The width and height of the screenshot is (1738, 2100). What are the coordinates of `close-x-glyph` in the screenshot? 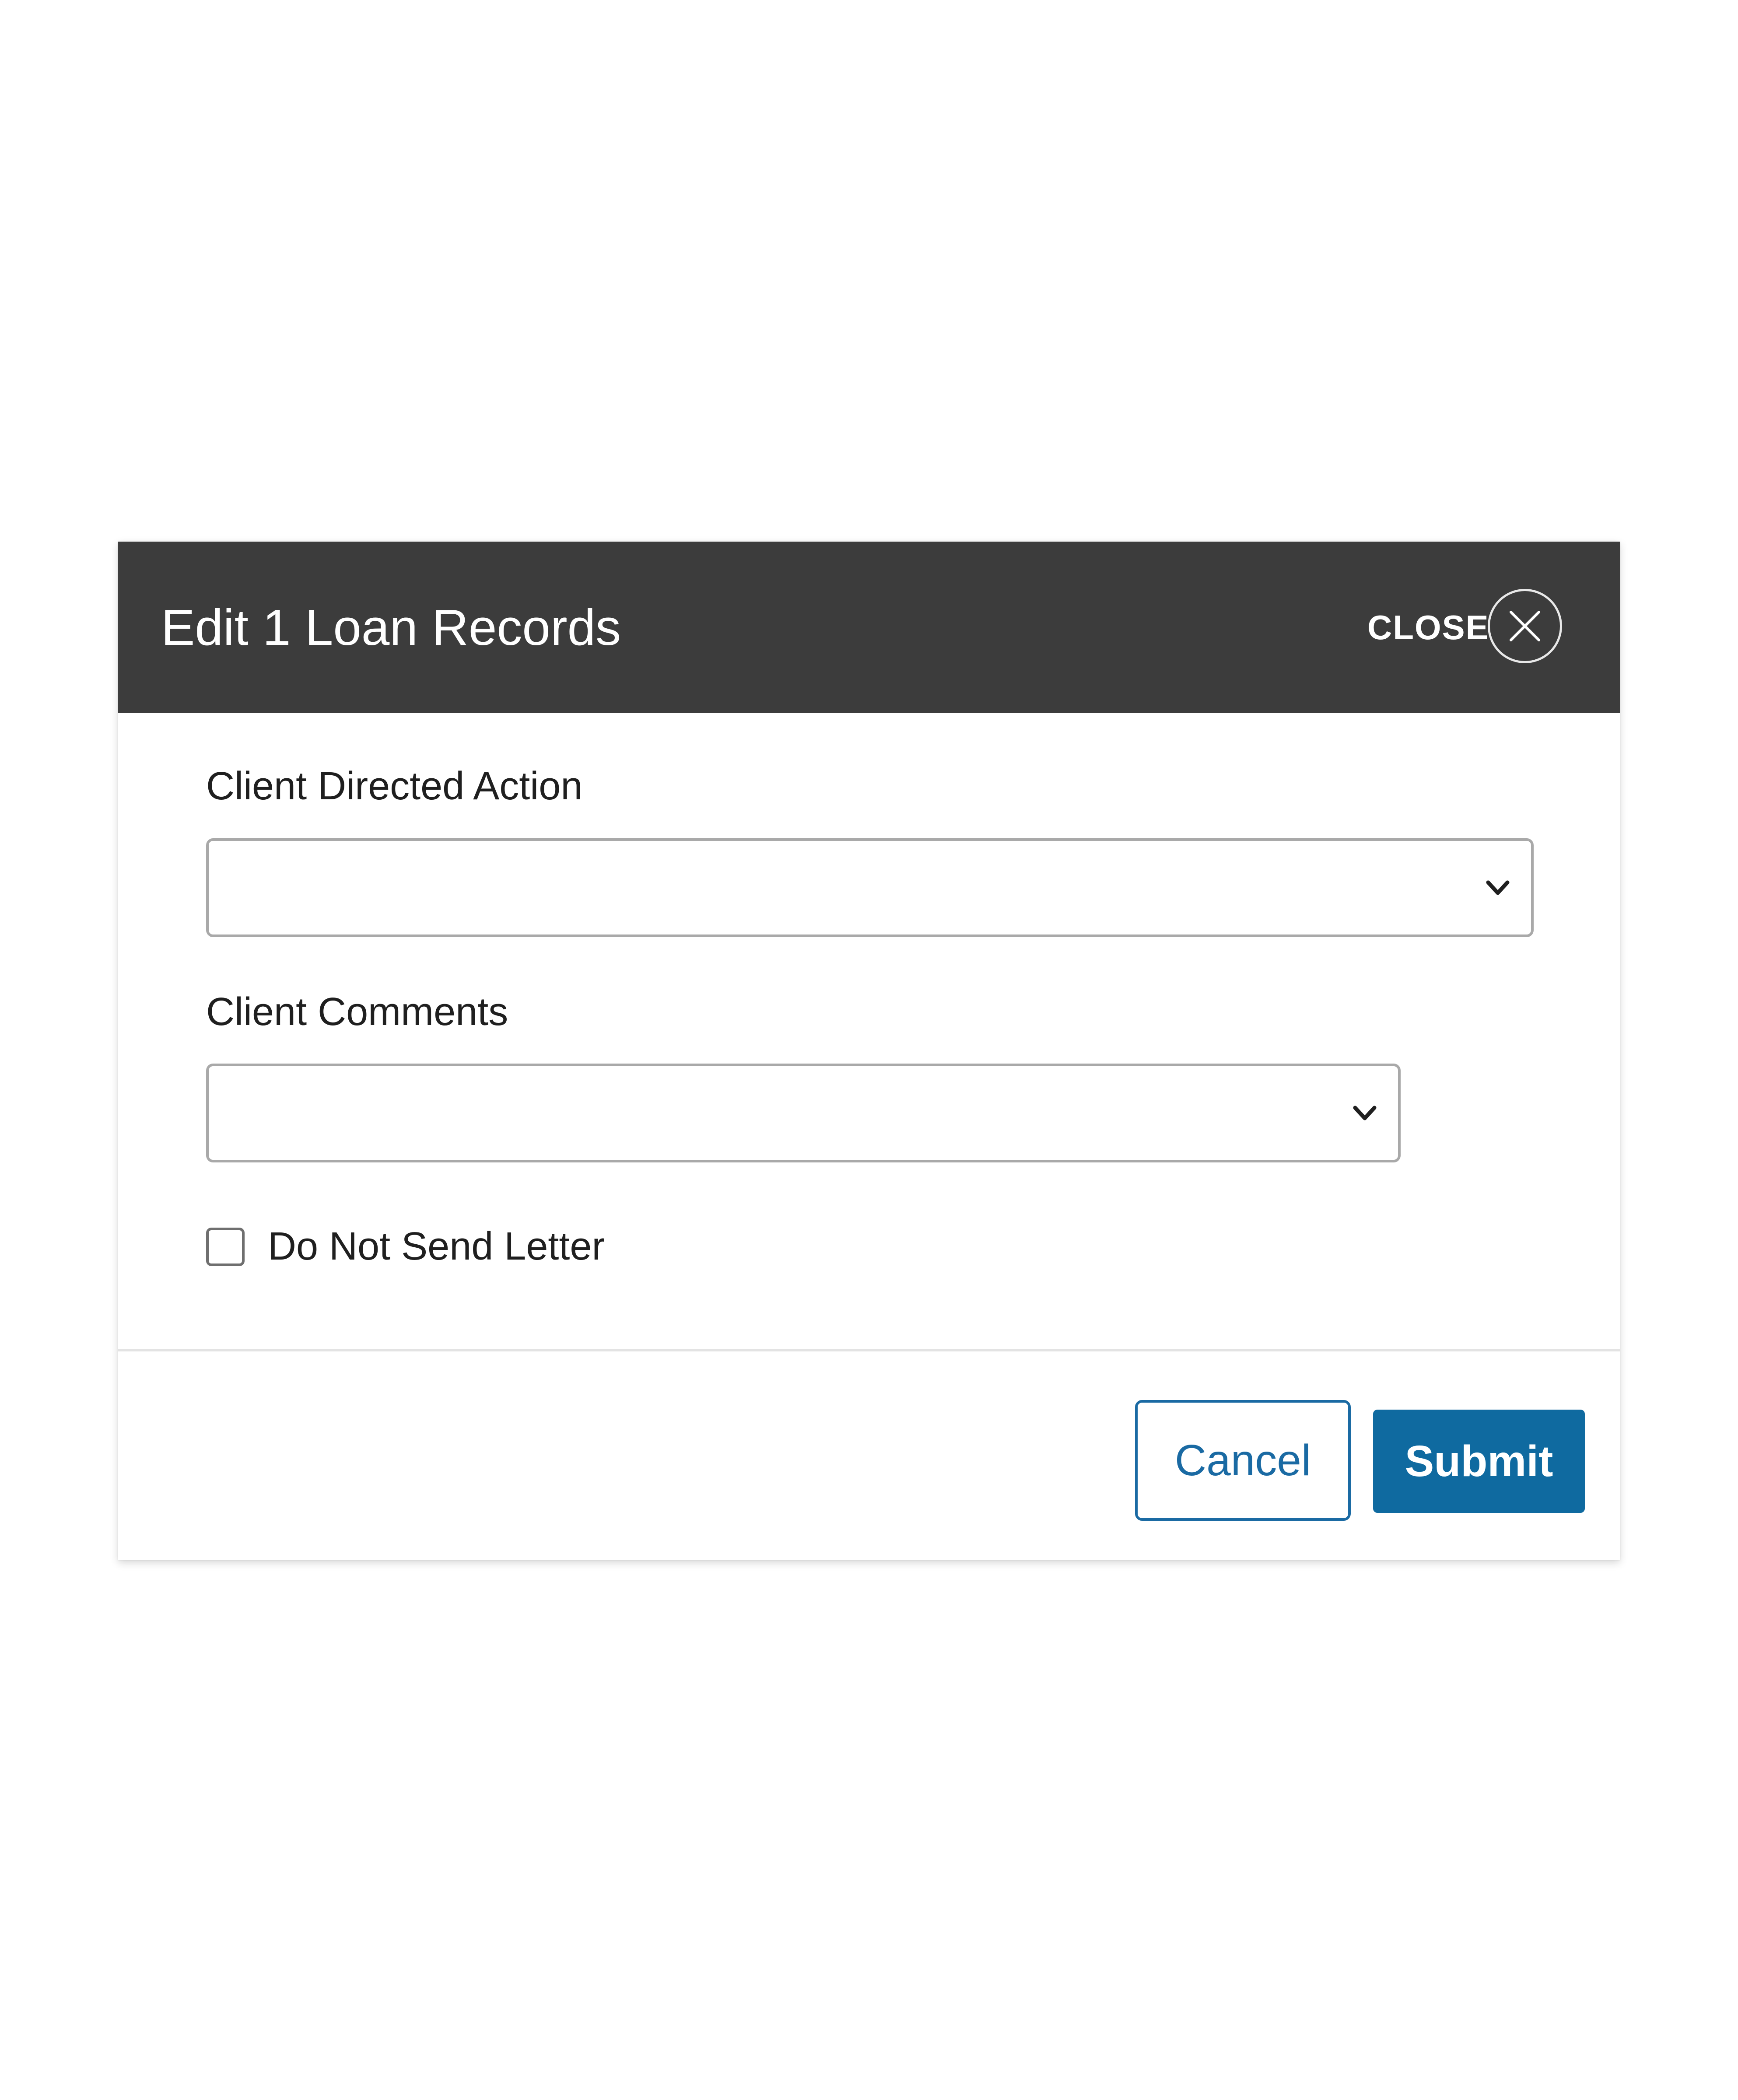 It's located at (1525, 626).